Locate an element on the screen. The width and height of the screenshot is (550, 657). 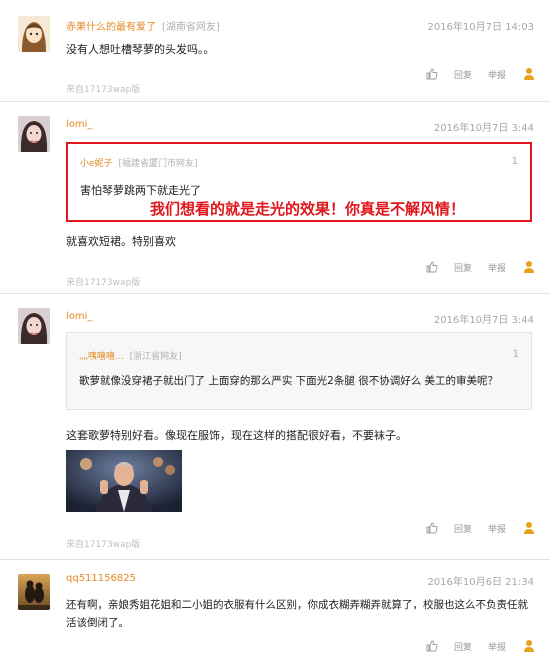
username: qq511156825 is located at coordinates (101, 578).